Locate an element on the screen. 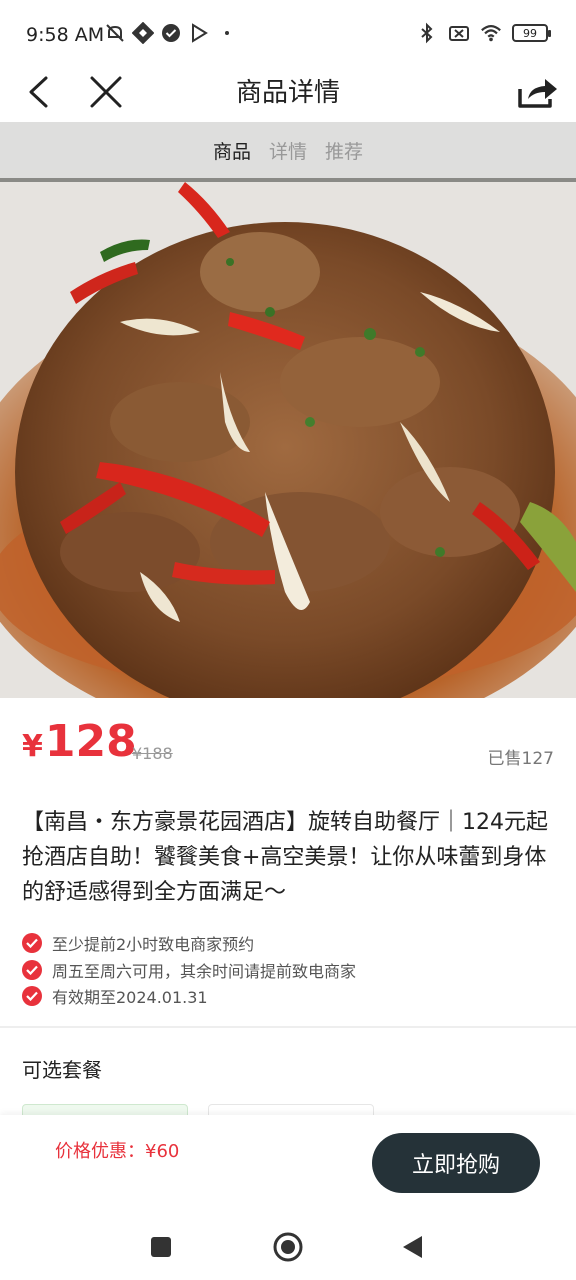 Image resolution: width=576 pixels, height=1280 pixels. recents-button is located at coordinates (161, 1247).